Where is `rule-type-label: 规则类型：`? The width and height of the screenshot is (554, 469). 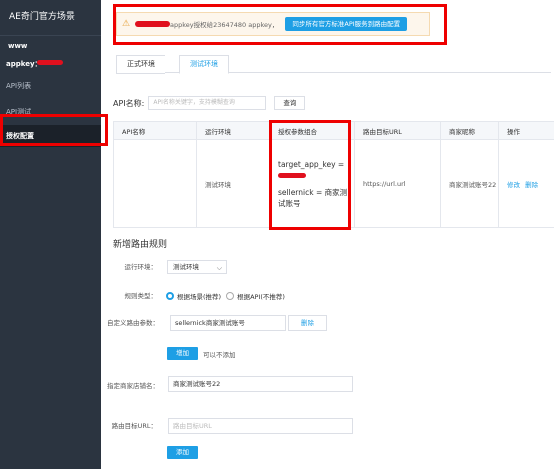 rule-type-label: 规则类型： is located at coordinates (141, 296).